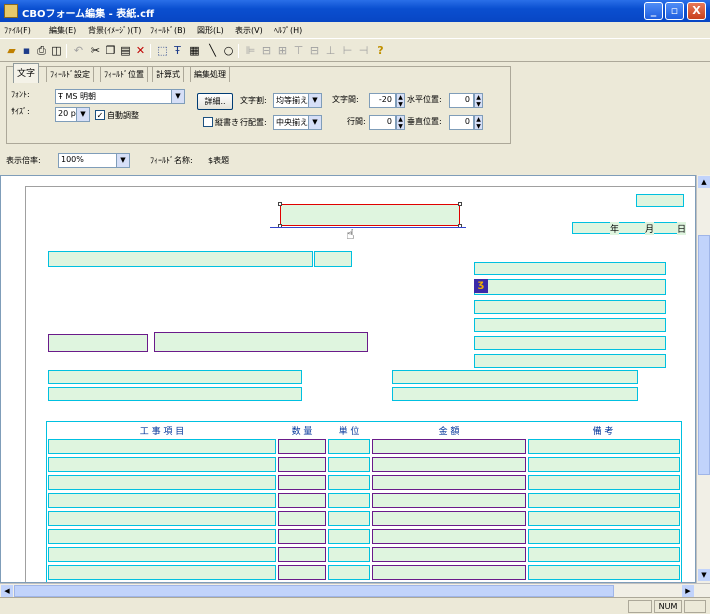  Describe the element at coordinates (653, 11) in the screenshot. I see `minimize-button: _` at that location.